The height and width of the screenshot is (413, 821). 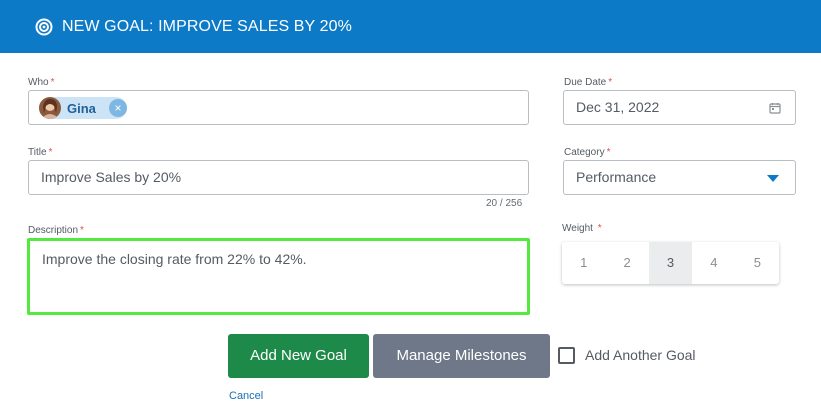 I want to click on weight-label: Weight *, so click(x=582, y=228).